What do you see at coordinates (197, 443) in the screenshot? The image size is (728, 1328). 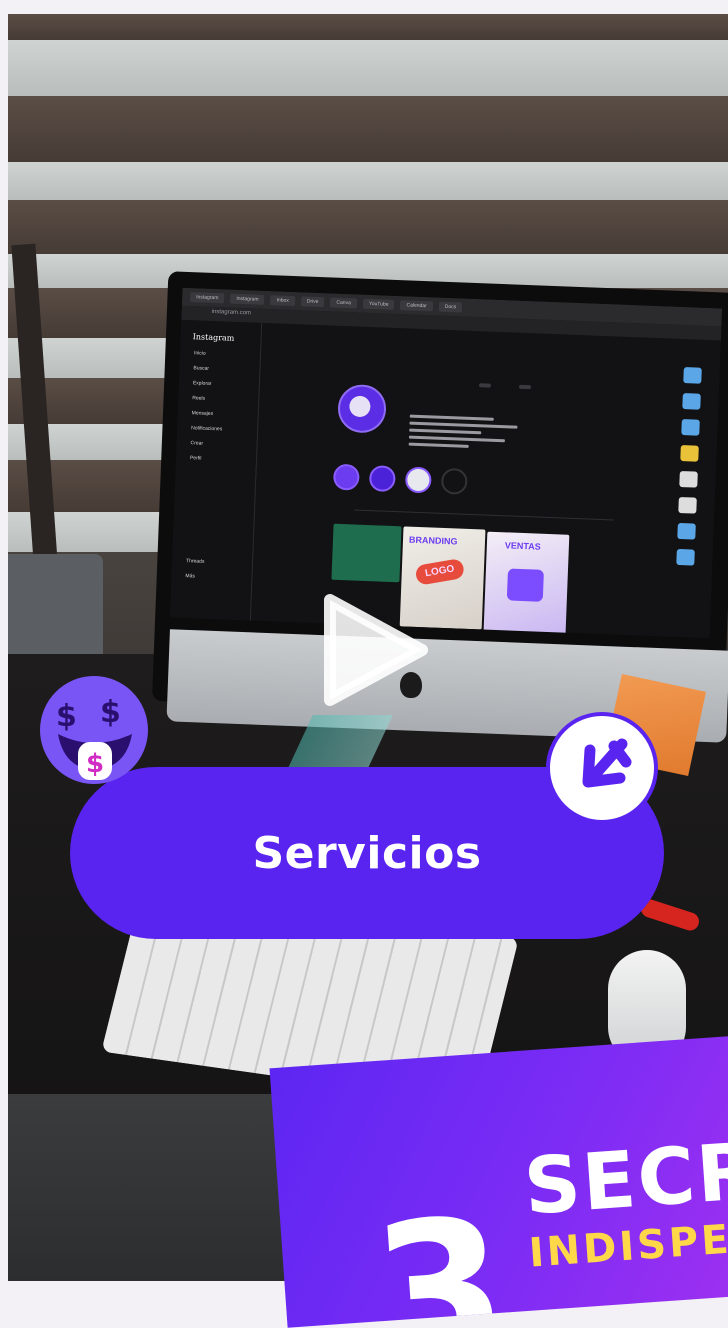 I see `nav-item: Crear` at bounding box center [197, 443].